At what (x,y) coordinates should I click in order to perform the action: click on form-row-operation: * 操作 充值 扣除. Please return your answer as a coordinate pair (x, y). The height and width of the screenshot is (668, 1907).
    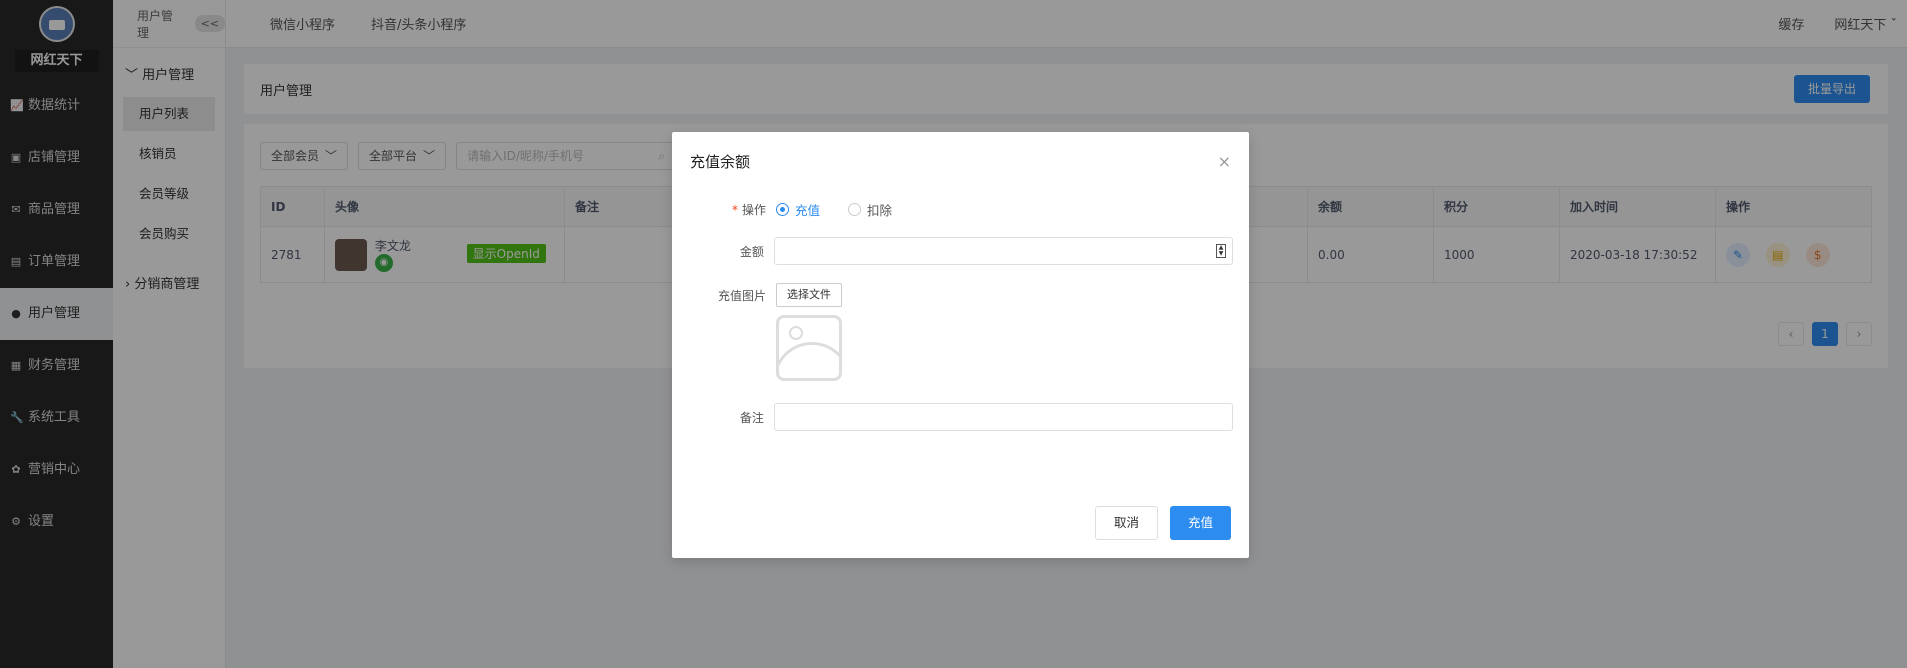
    Looking at the image, I should click on (960, 209).